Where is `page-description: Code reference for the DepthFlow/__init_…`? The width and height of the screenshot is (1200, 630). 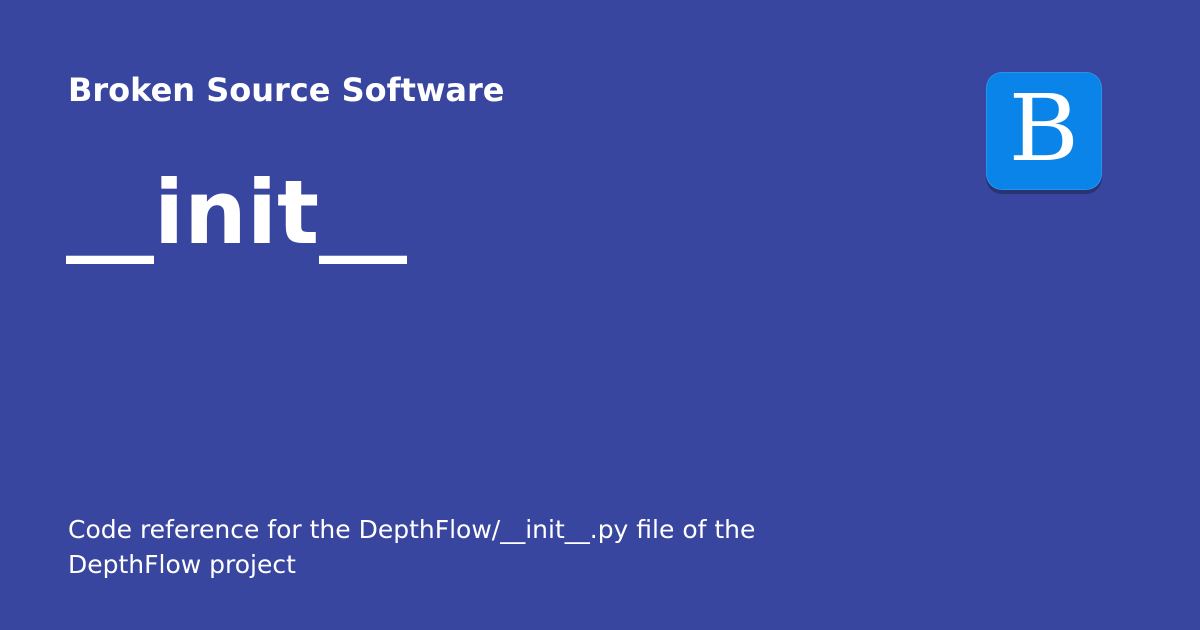
page-description: Code reference for the DepthFlow/__init_… is located at coordinates (412, 547).